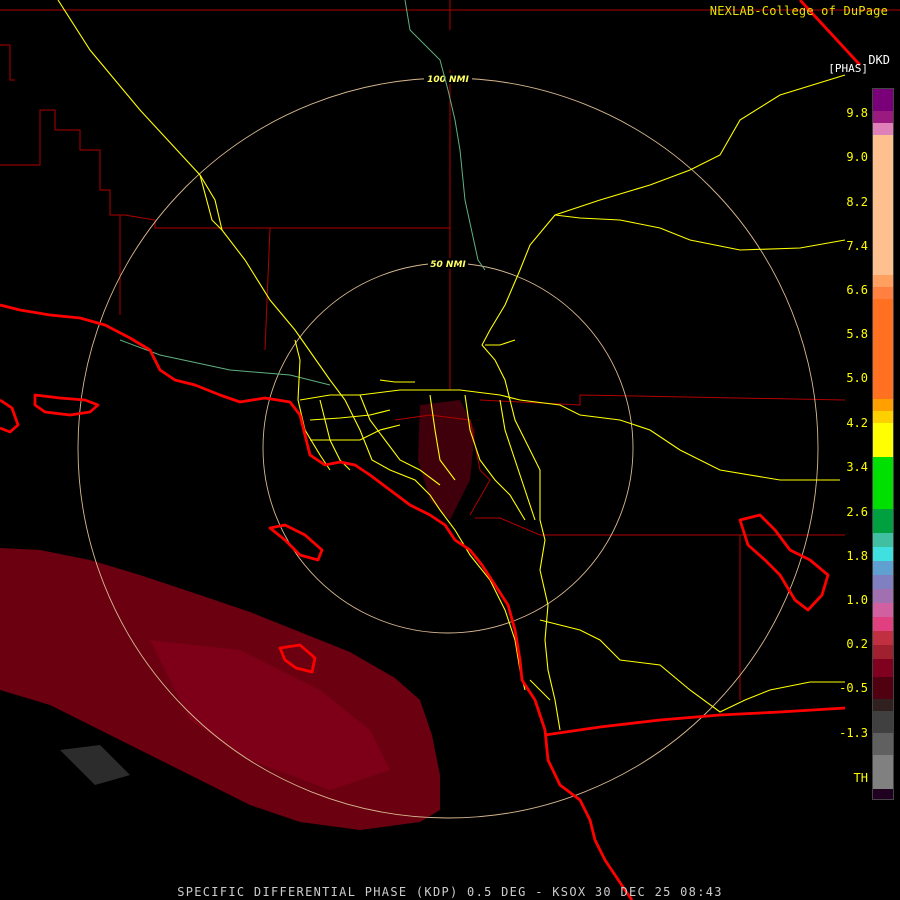 Image resolution: width=900 pixels, height=900 pixels. I want to click on ring-label-100: 100 NMI, so click(448, 80).